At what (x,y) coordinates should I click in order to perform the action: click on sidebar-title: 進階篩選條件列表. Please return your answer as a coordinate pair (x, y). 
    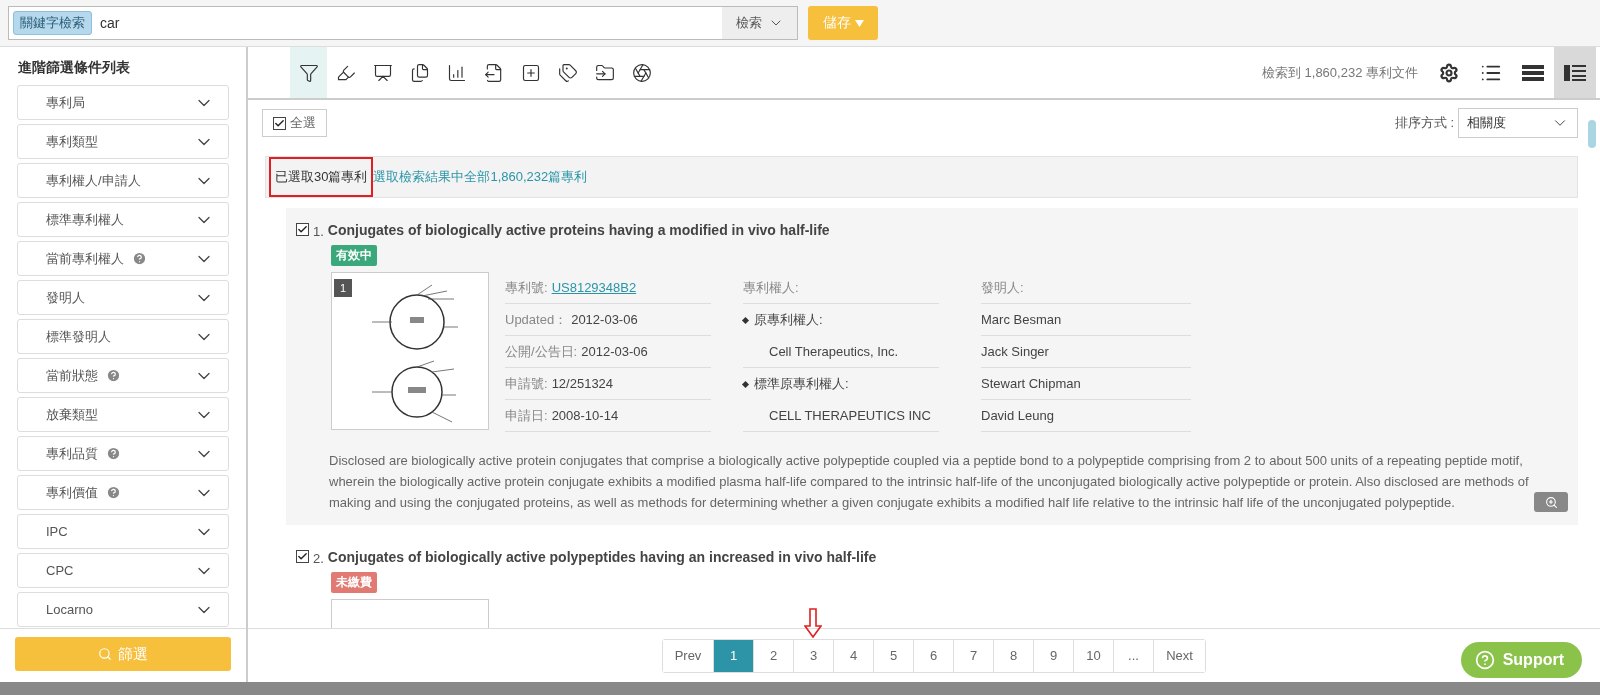
    Looking at the image, I should click on (74, 67).